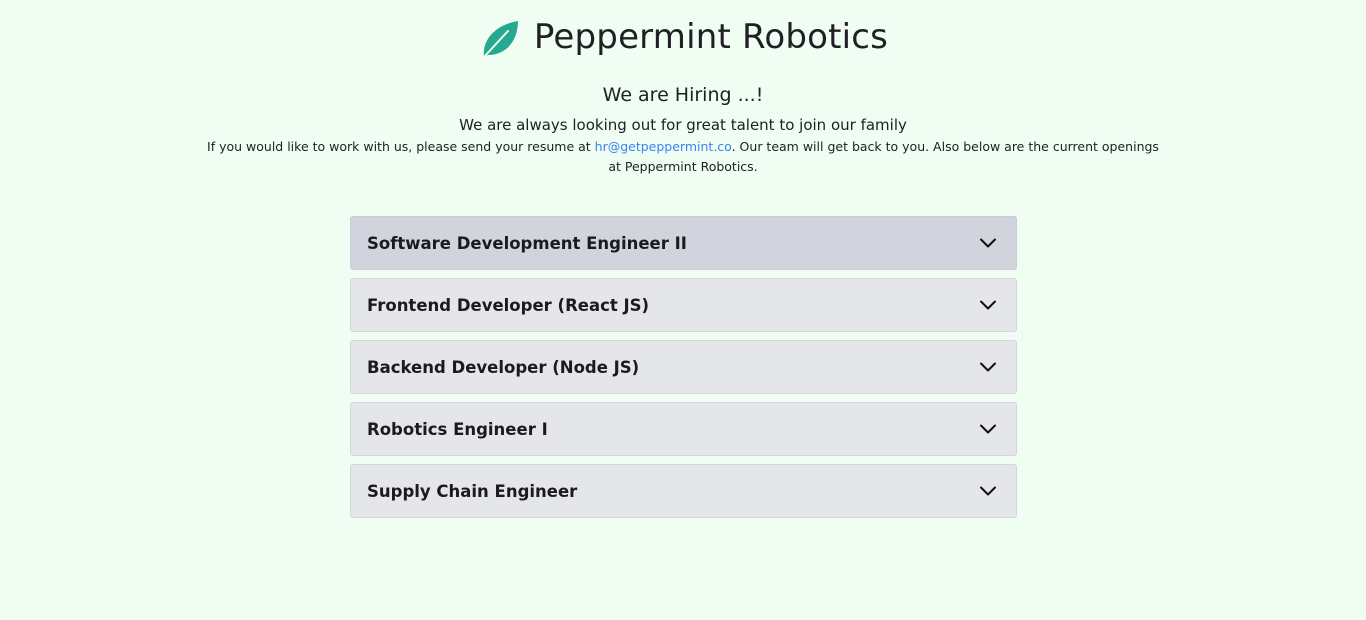 The image size is (1366, 620). What do you see at coordinates (683, 367) in the screenshot?
I see `opening-item-backend-developer: Backend Developer (Node JS)` at bounding box center [683, 367].